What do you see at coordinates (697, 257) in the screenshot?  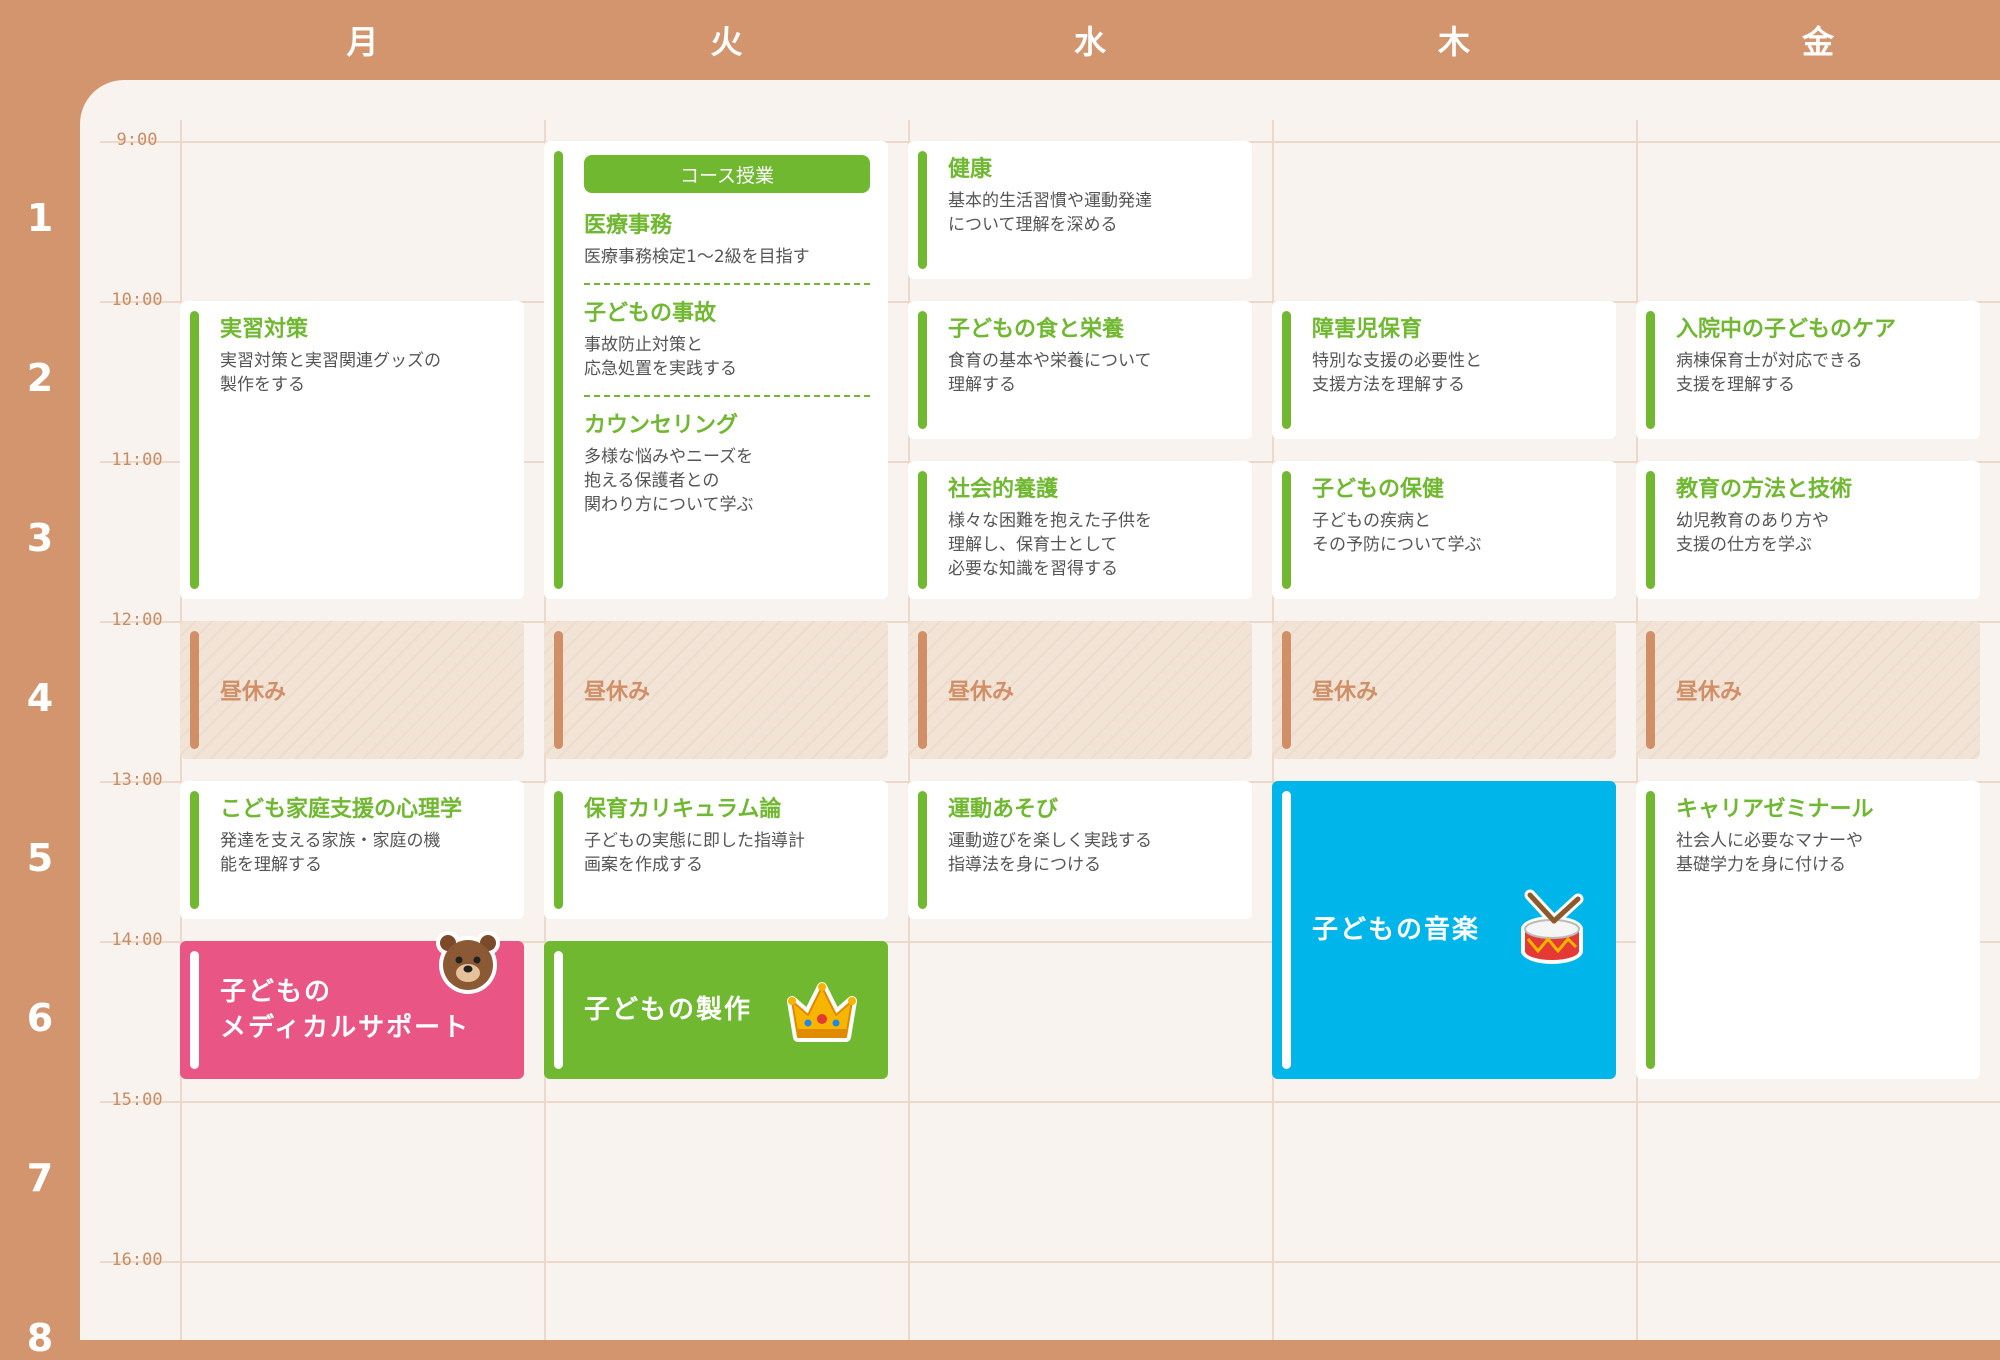 I see `class-description: 医療事務検定1～2級を目指す` at bounding box center [697, 257].